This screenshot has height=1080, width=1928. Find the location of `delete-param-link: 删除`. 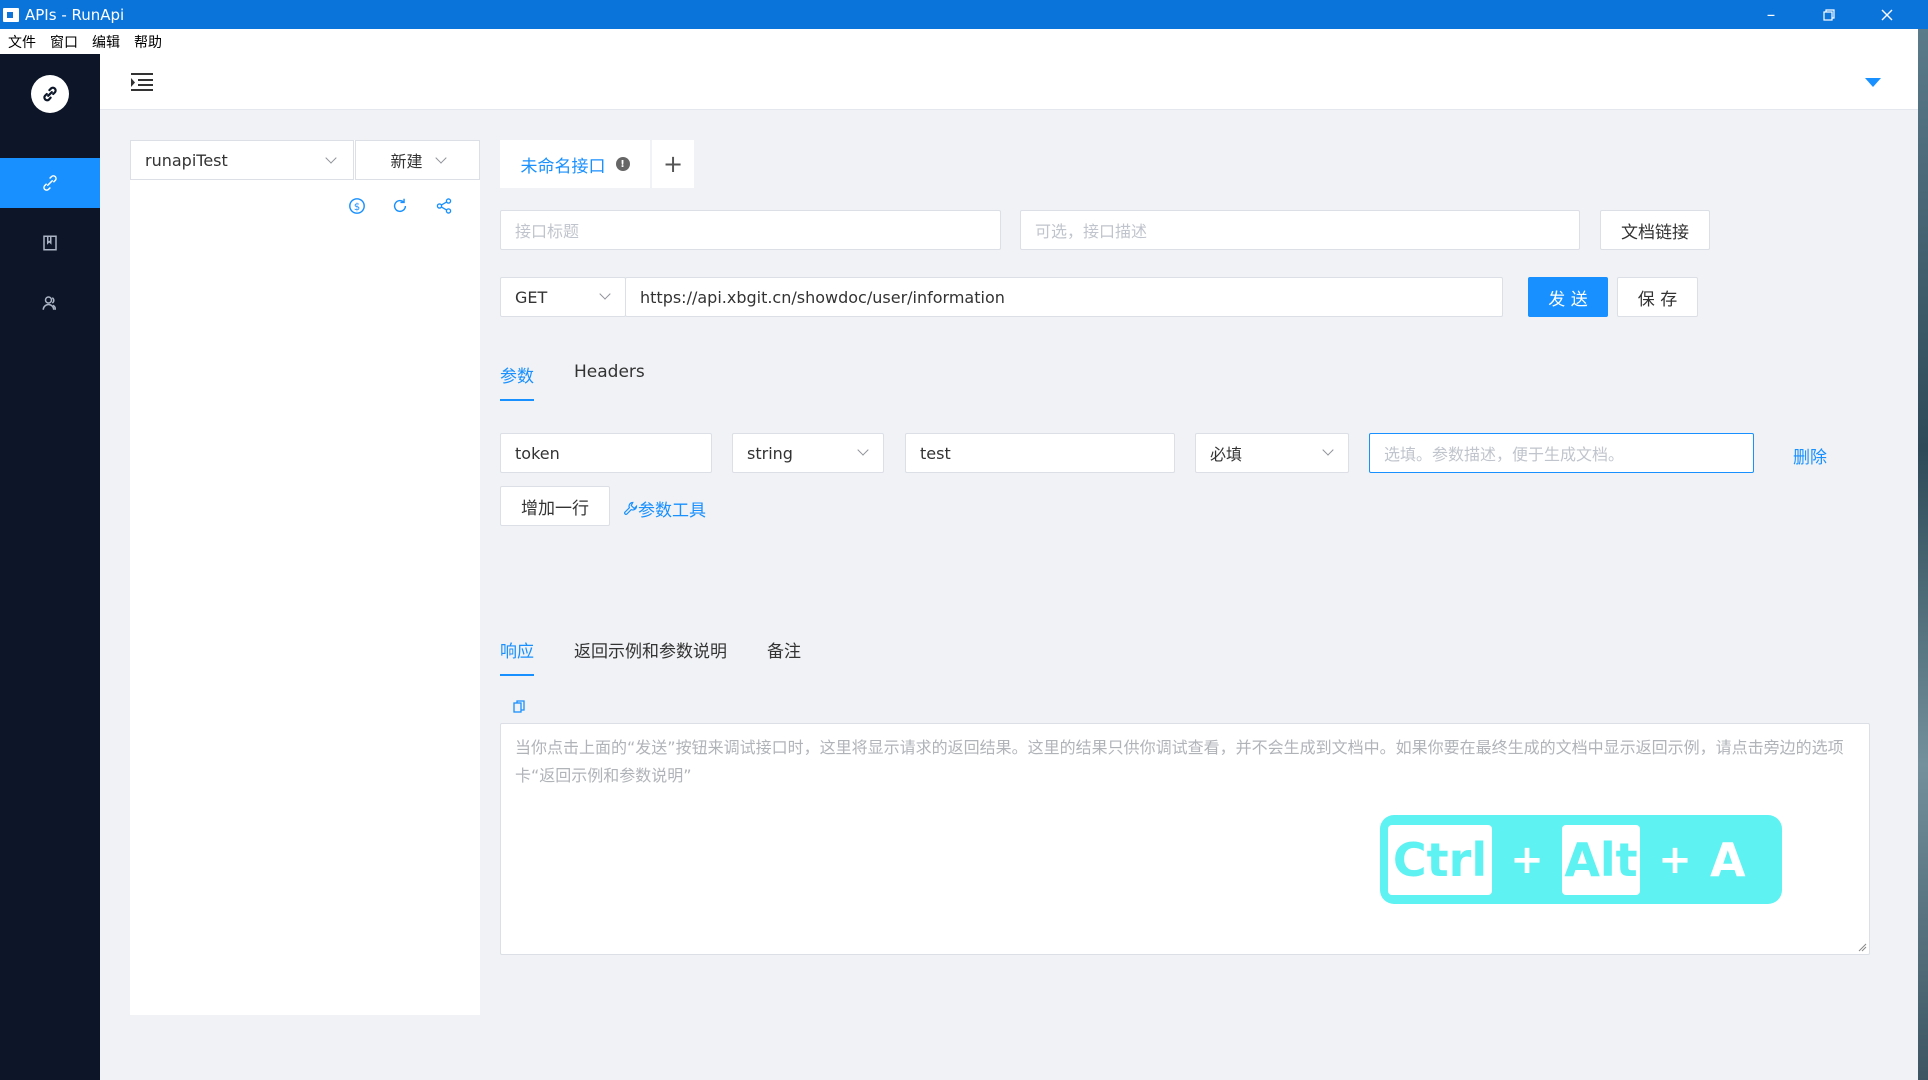

delete-param-link: 删除 is located at coordinates (1810, 455).